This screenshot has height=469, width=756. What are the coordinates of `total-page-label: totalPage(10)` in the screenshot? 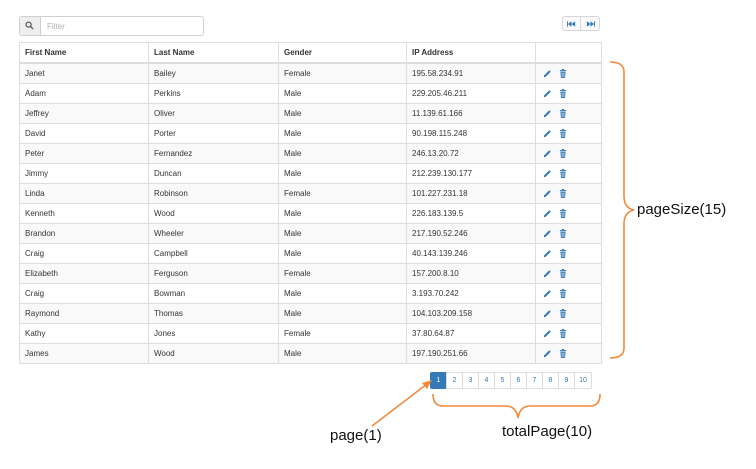 It's located at (547, 431).